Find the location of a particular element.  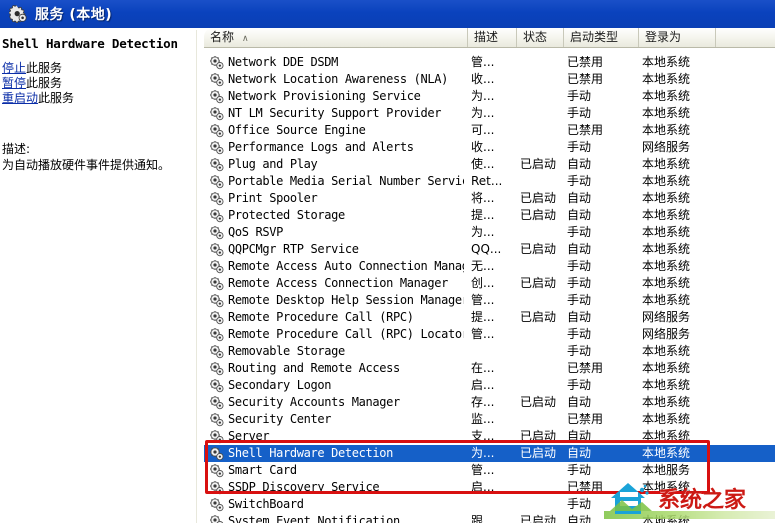

table-row: Performance Logs and Alerts 收... 手动 网络服务 is located at coordinates (489, 147).